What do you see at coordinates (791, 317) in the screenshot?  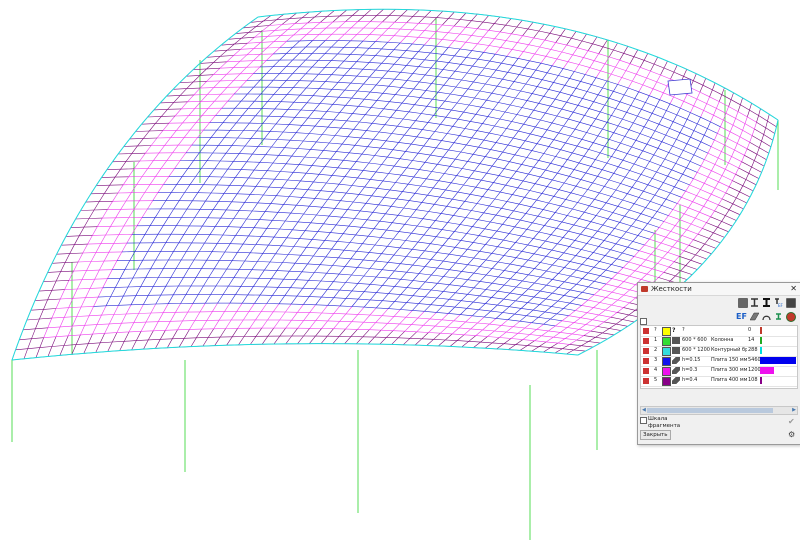 I see `globe-icon` at bounding box center [791, 317].